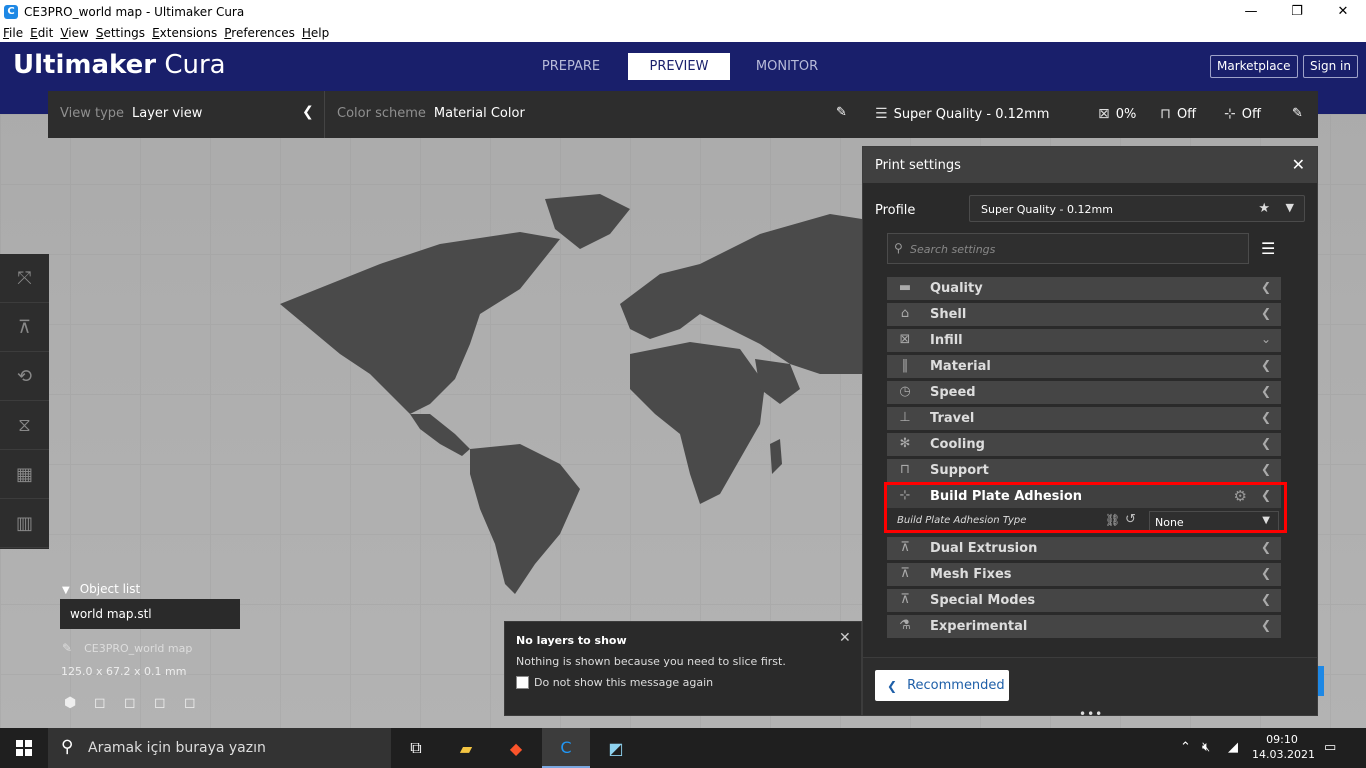 The image size is (1366, 768). Describe the element at coordinates (315, 33) in the screenshot. I see `menu-help: Help` at that location.